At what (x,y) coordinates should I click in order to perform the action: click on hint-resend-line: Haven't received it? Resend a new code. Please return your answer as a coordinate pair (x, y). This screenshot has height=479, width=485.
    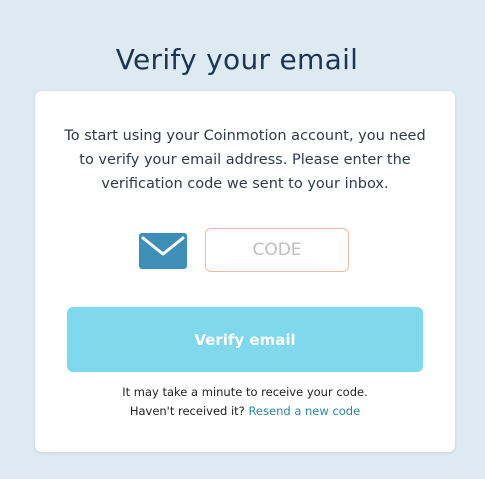
    Looking at the image, I should click on (245, 411).